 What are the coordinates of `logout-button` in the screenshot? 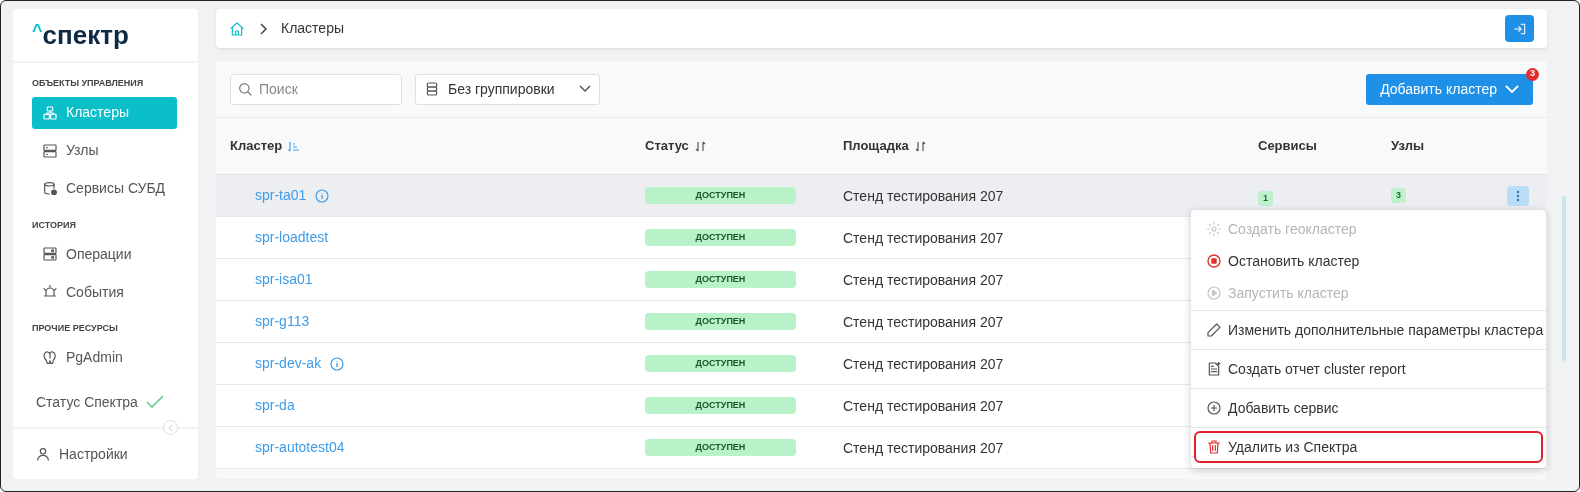 It's located at (1519, 28).